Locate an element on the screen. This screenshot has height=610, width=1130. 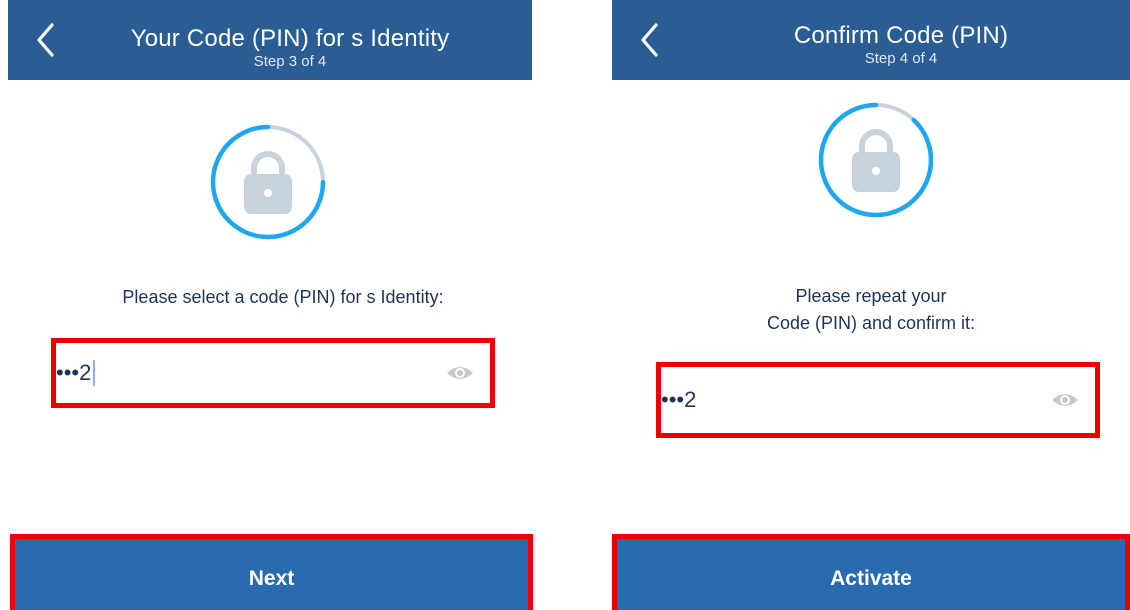
next-button: Next is located at coordinates (271, 572).